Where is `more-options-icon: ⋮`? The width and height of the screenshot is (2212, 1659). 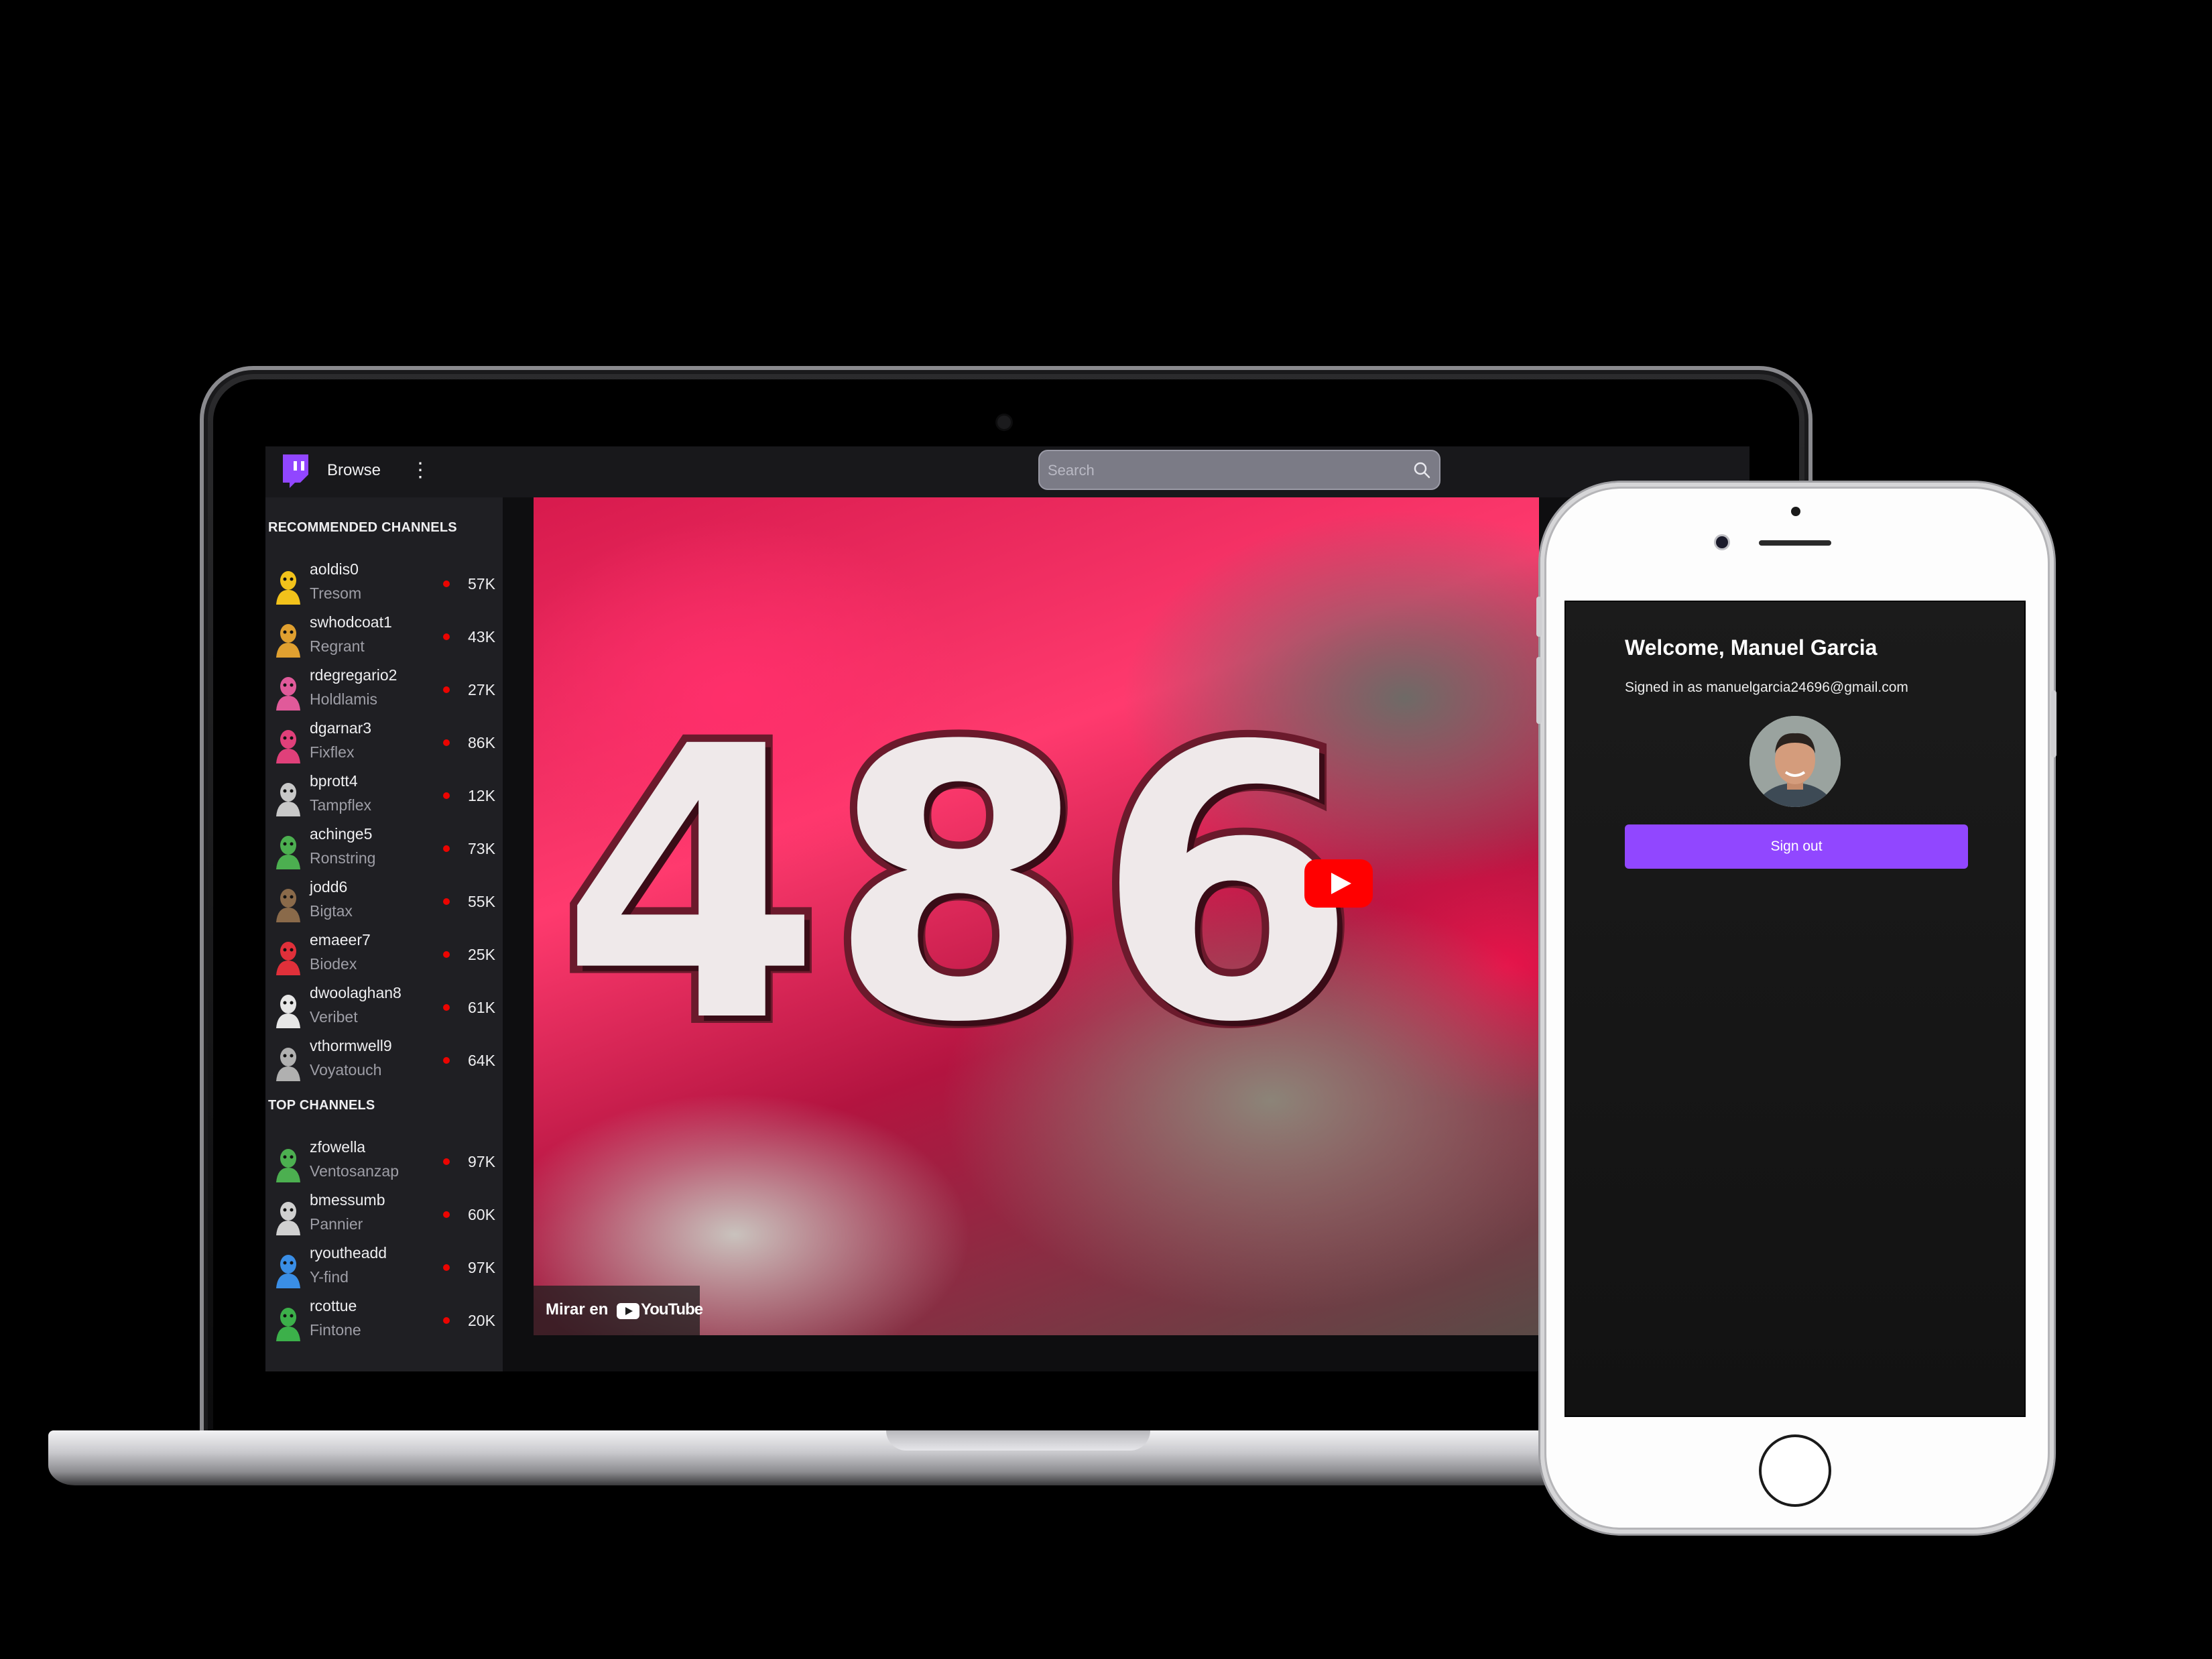 more-options-icon: ⋮ is located at coordinates (420, 470).